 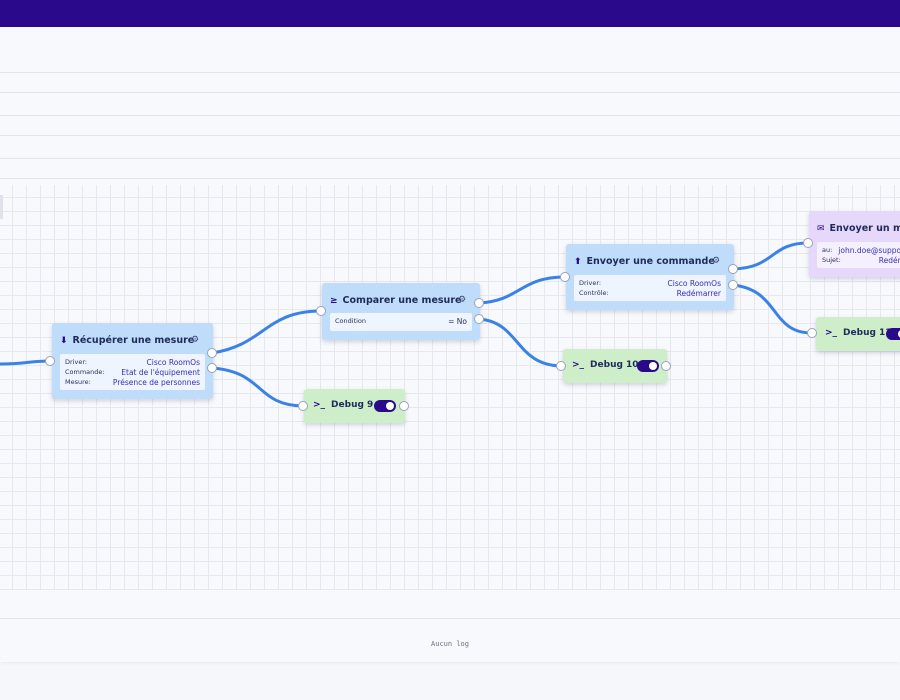 What do you see at coordinates (64, 340) in the screenshot?
I see `download-icon: ⬇` at bounding box center [64, 340].